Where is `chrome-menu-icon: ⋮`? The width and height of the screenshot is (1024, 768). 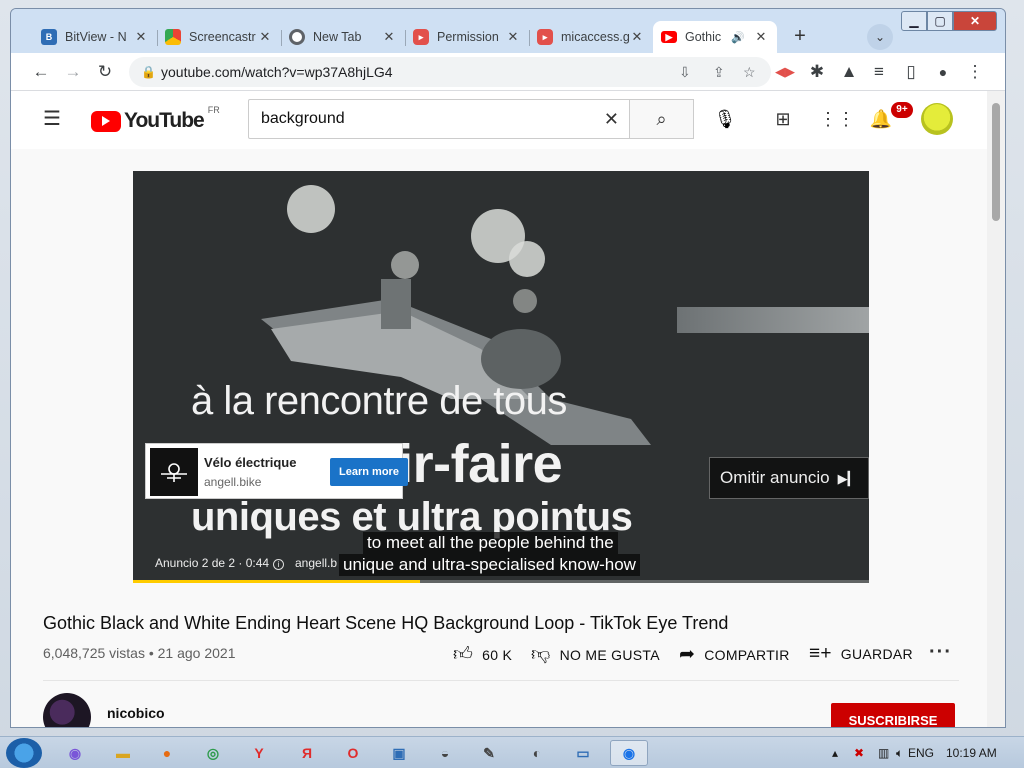
chrome-menu-icon: ⋮ is located at coordinates (975, 72).